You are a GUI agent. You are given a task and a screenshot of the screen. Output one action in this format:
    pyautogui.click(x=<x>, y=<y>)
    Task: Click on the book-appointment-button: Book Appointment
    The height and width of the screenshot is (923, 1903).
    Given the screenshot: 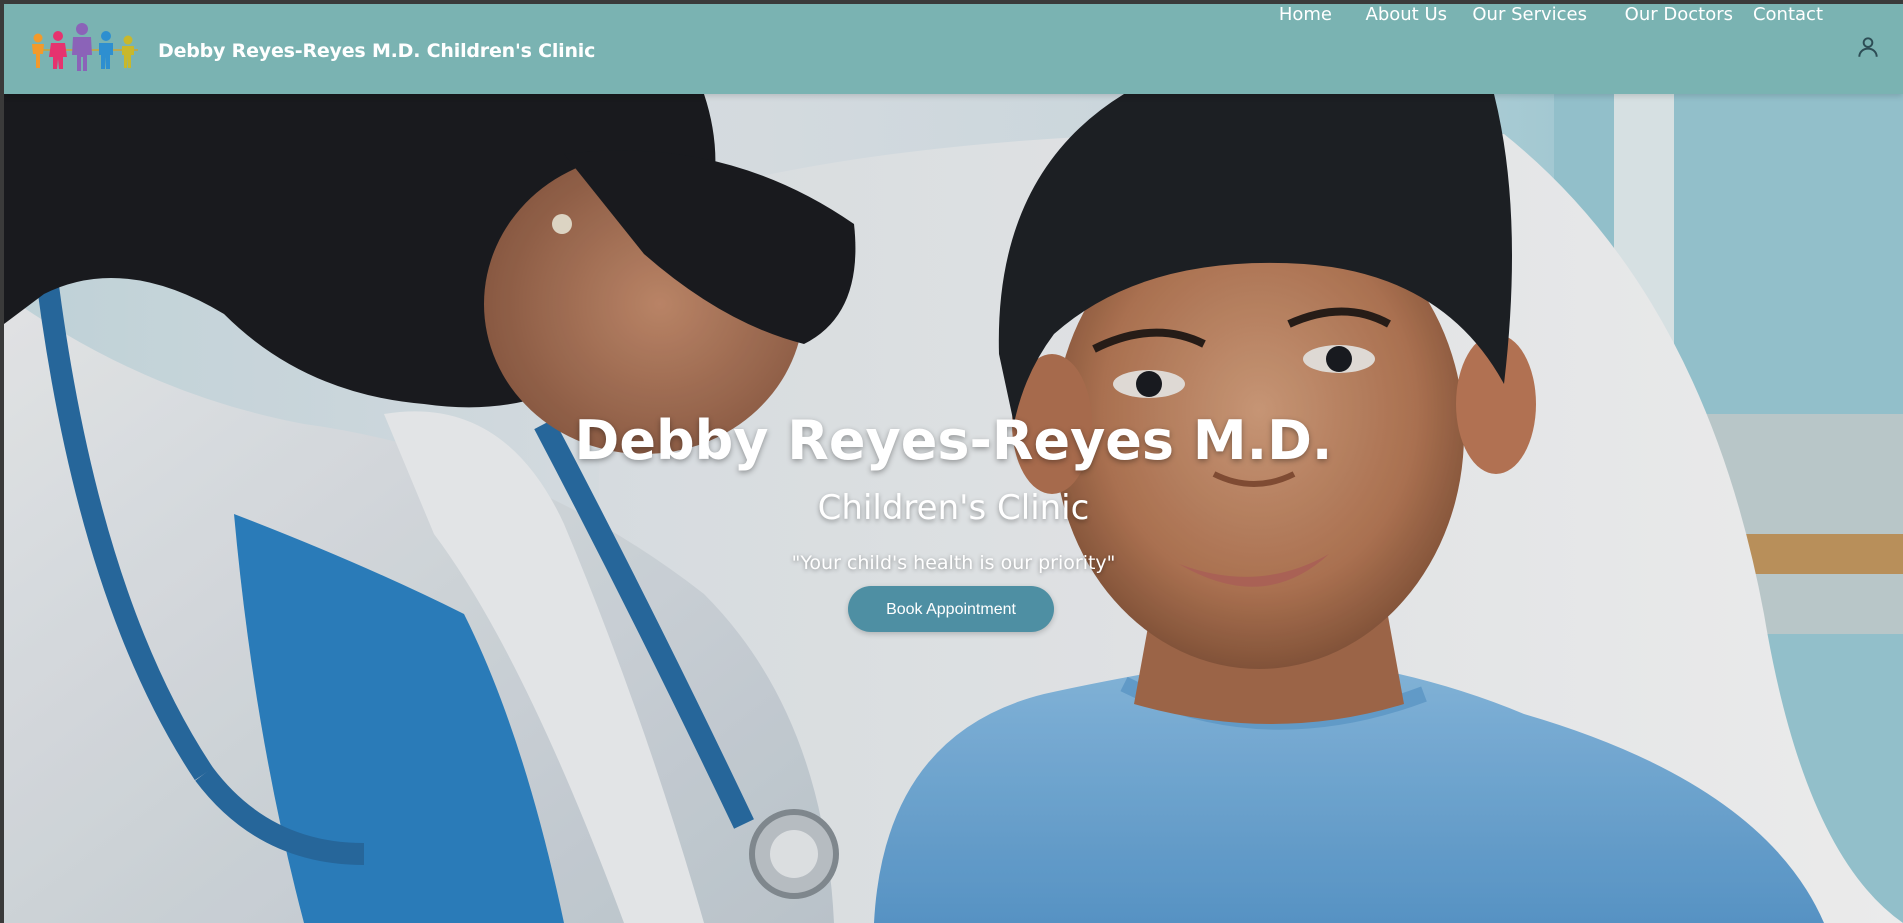 What is the action you would take?
    pyautogui.click(x=951, y=609)
    